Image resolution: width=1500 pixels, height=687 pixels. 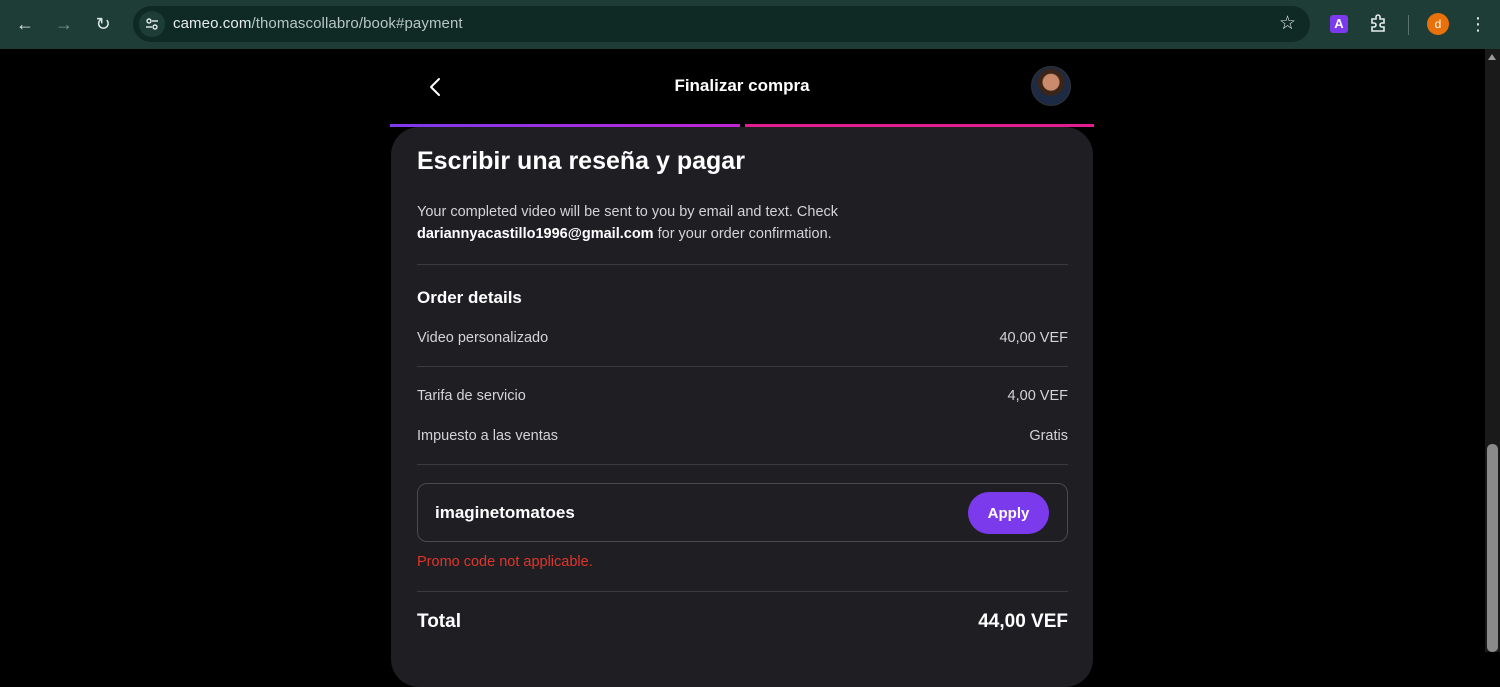 I want to click on promo-error-message: Promo code not applicable., so click(x=505, y=562).